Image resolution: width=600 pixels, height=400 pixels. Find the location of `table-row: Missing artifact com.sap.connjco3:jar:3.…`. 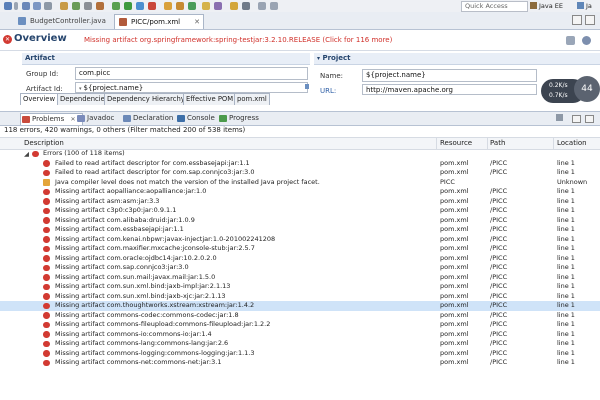

table-row: Missing artifact com.sap.connjco3:jar:3.… is located at coordinates (300, 268).